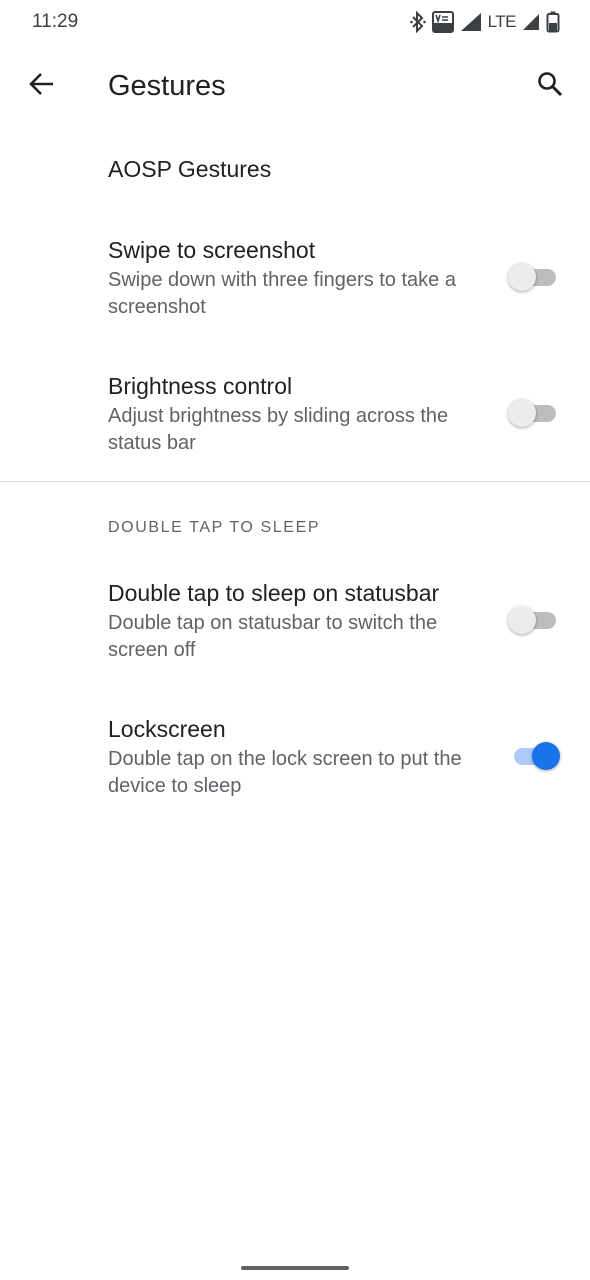 This screenshot has height=1280, width=590. I want to click on pref-title: Lockscreen, so click(167, 729).